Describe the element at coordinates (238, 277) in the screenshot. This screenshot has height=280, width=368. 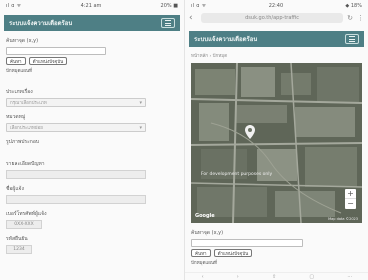
I see `nav-forward-icon: ›` at that location.